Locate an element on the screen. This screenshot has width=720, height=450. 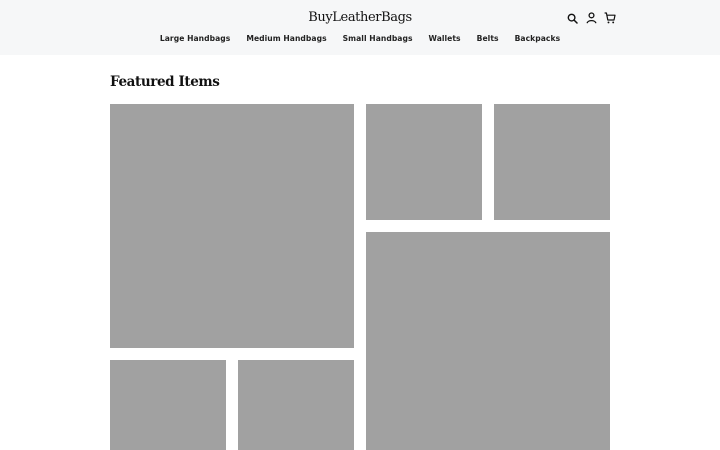
nav-belts: Belts is located at coordinates (488, 38).